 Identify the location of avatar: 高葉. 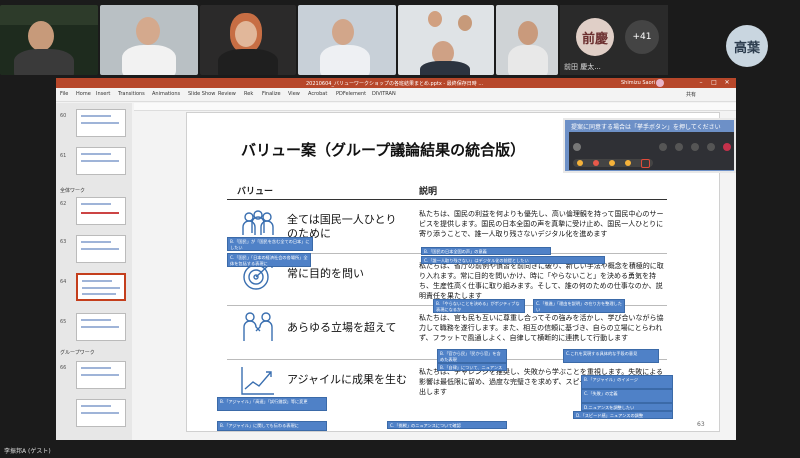
(747, 46).